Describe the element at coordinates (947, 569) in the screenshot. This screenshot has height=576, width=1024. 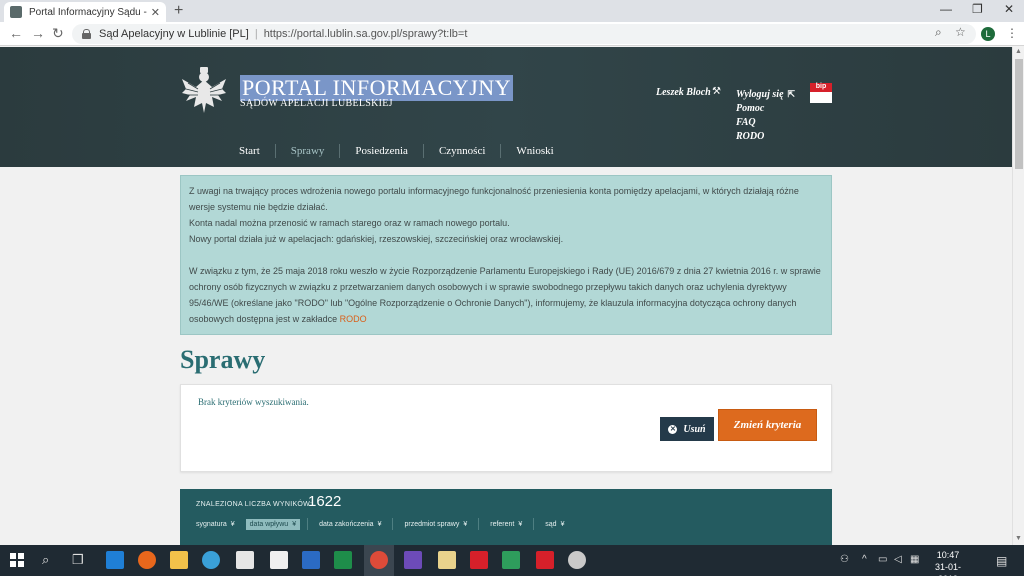
I see `clock-date: 31-01-2019` at that location.